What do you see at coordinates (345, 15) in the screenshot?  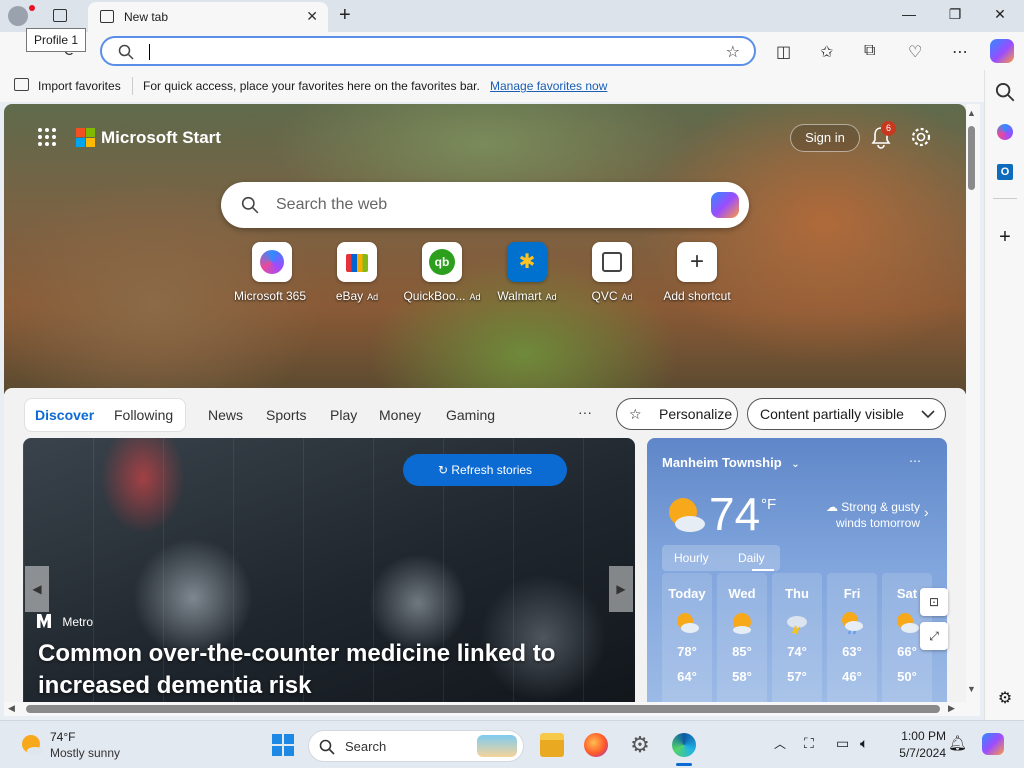 I see `new-tab-button: +` at bounding box center [345, 15].